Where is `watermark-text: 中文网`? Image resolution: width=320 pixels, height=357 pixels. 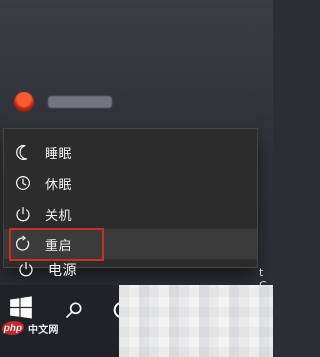 watermark-text: 中文网 is located at coordinates (43, 330).